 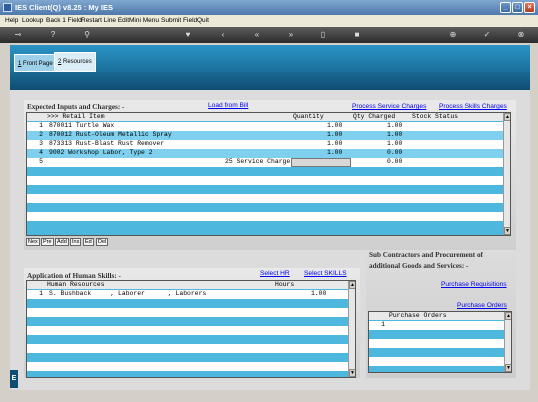 What do you see at coordinates (529, 7) in the screenshot?
I see `close-button: ×` at bounding box center [529, 7].